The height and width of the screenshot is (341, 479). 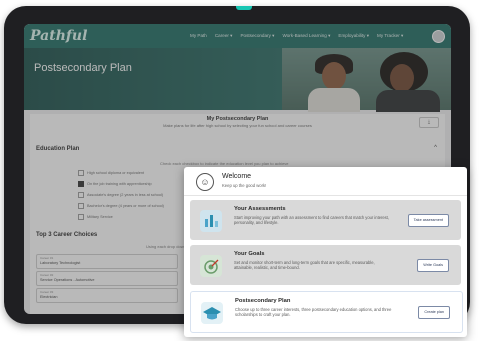 What do you see at coordinates (244, 8) in the screenshot?
I see `accent-notch` at bounding box center [244, 8].